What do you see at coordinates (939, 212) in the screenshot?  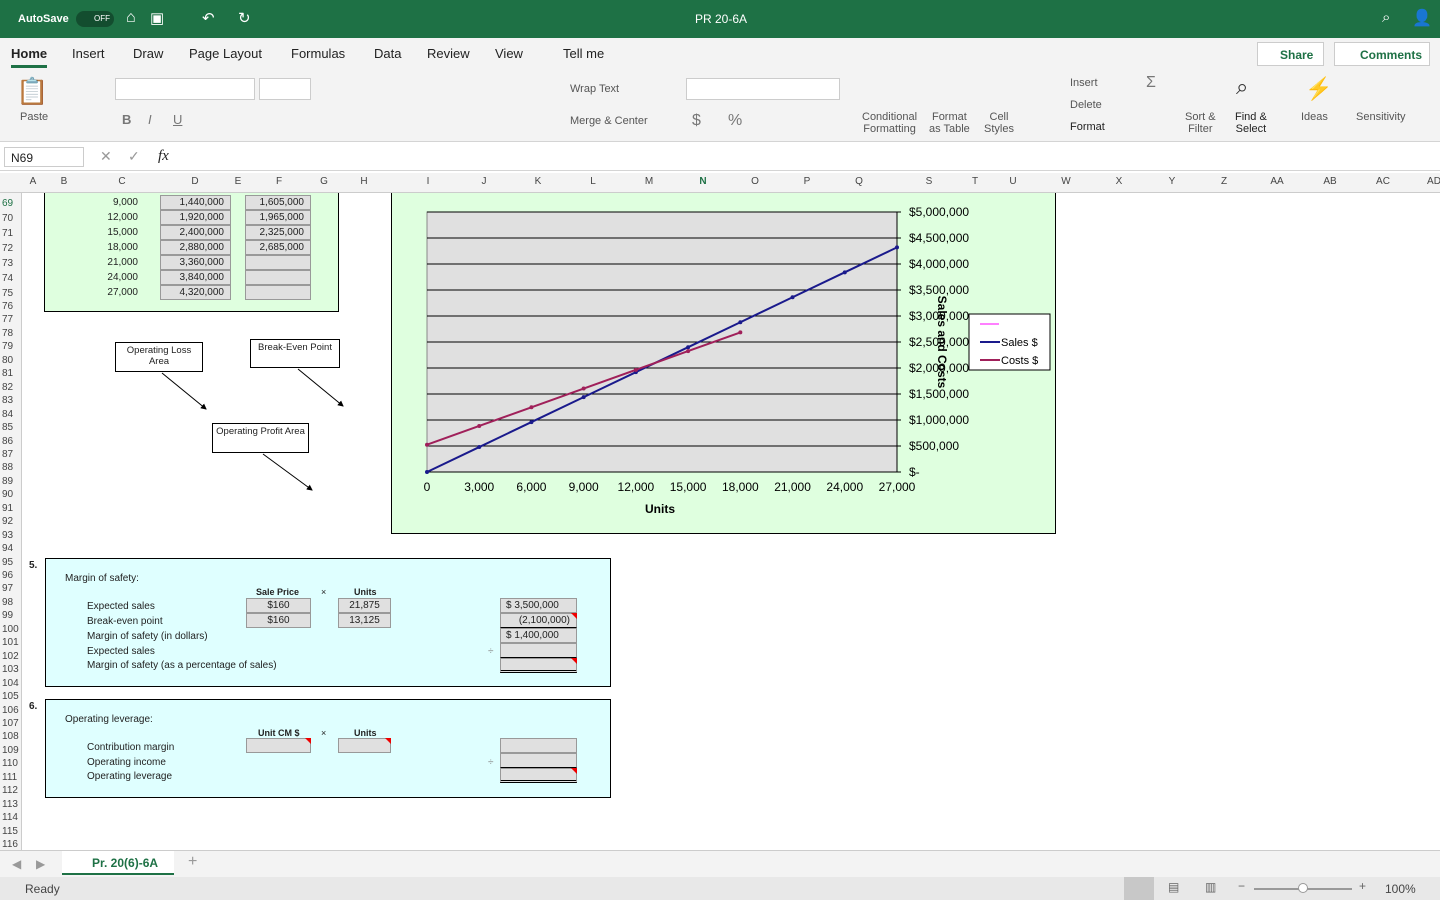 I see `y-tick-label: $5,000,000` at bounding box center [939, 212].